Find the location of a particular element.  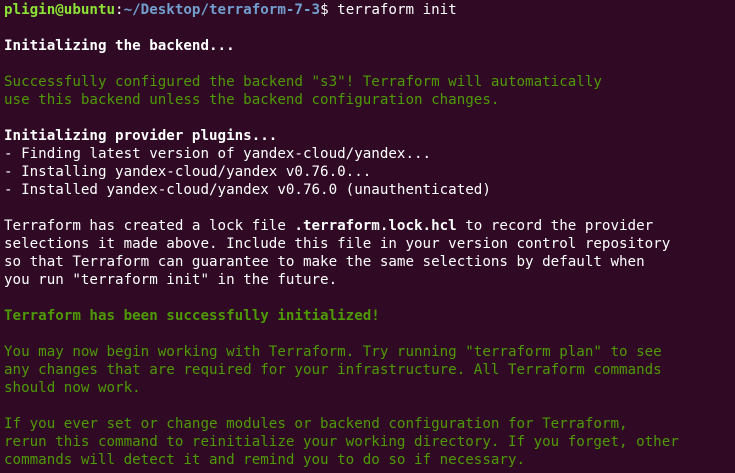

lockfile-line-4: you run "terraform init" in the future. is located at coordinates (171, 280).